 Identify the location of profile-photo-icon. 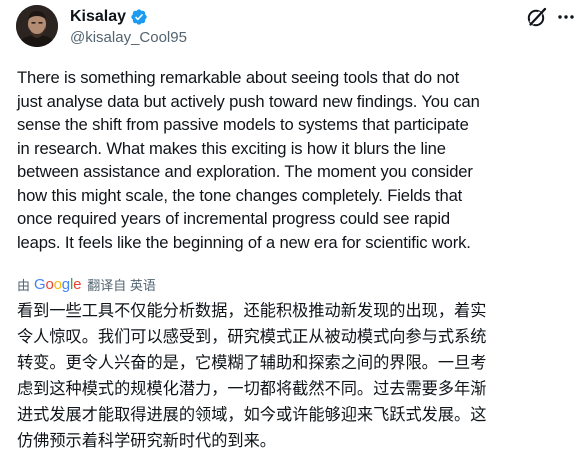
(37, 26).